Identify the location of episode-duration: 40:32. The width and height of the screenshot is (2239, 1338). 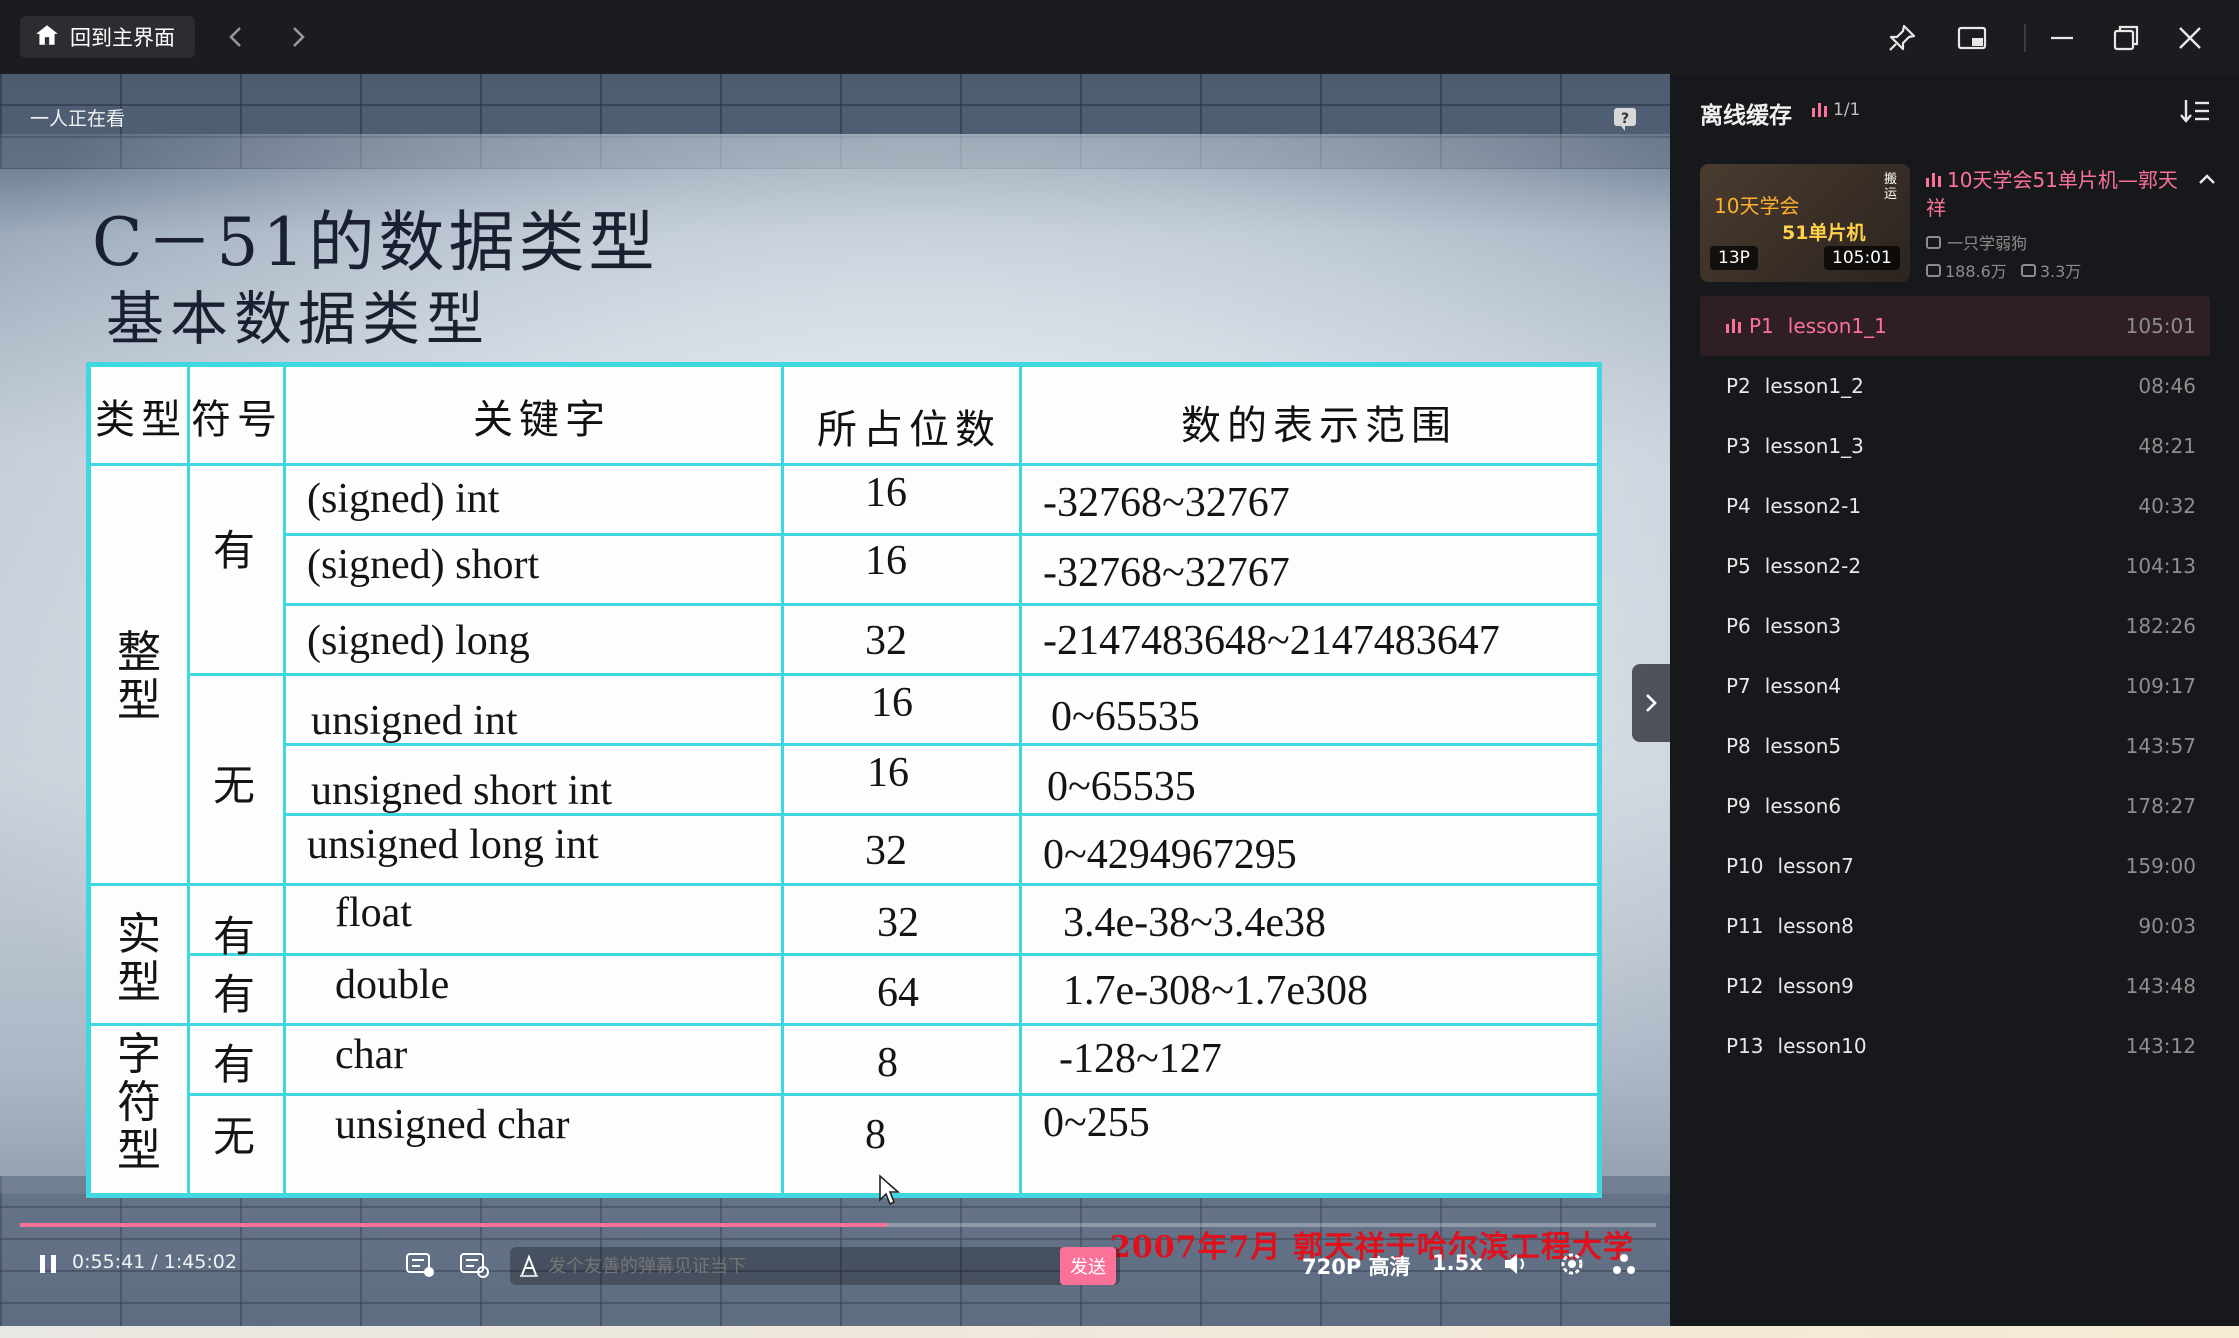
(2167, 506).